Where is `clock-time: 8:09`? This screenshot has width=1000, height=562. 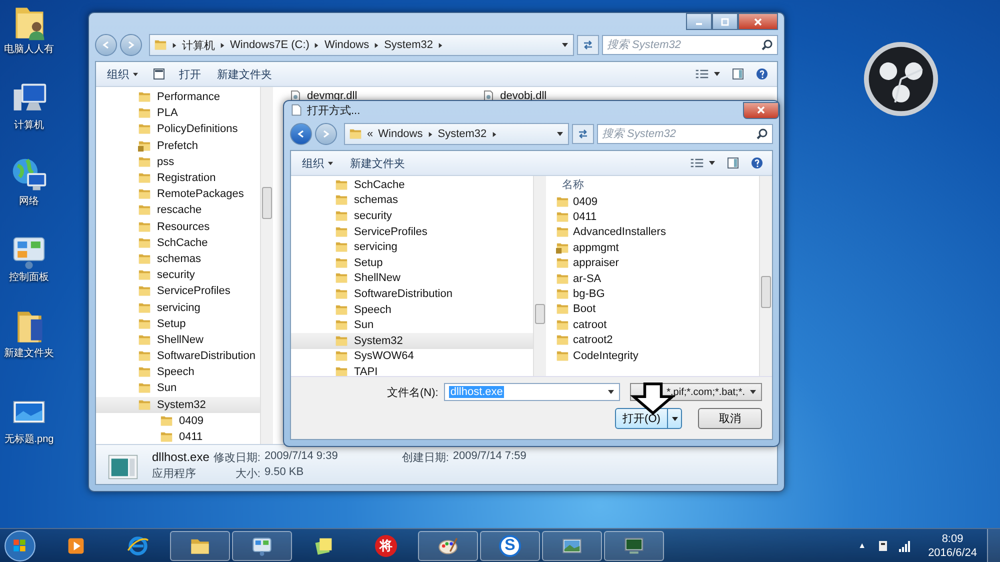 clock-time: 8:09 is located at coordinates (953, 539).